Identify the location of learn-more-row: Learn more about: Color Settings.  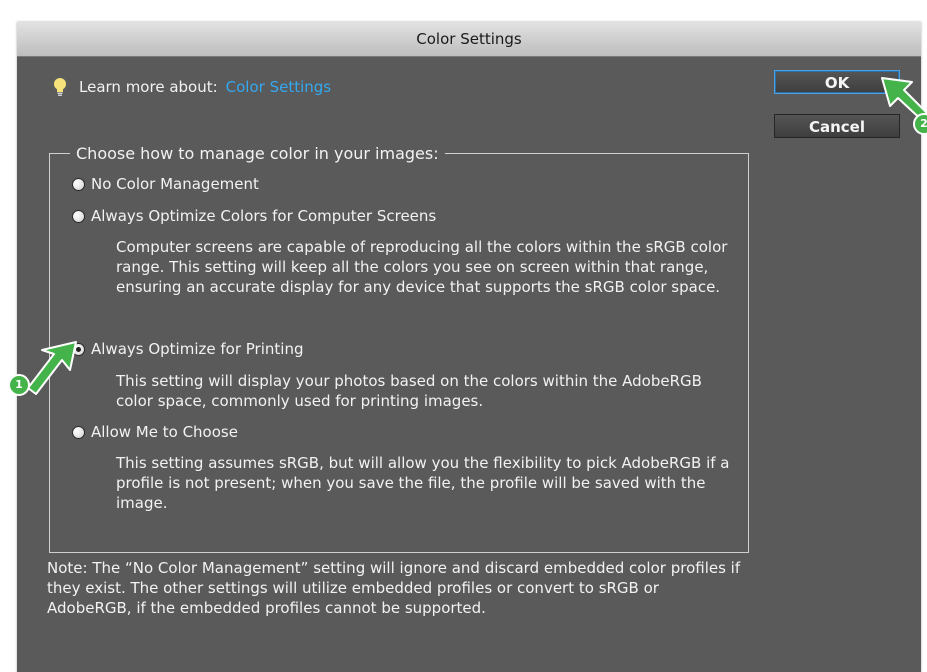
(192, 87).